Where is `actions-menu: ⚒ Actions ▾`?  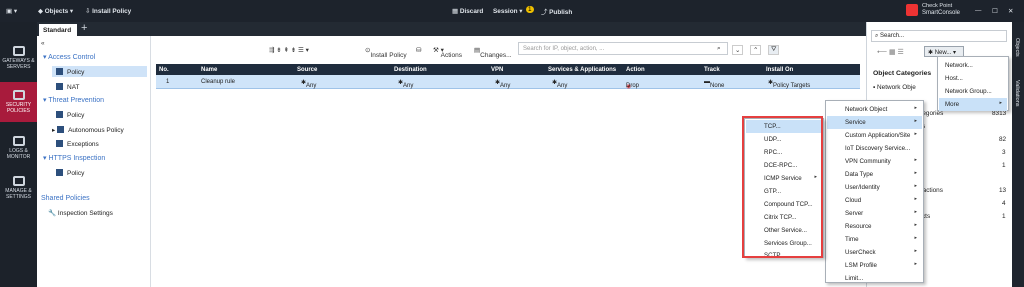 actions-menu: ⚒ Actions ▾ is located at coordinates (447, 52).